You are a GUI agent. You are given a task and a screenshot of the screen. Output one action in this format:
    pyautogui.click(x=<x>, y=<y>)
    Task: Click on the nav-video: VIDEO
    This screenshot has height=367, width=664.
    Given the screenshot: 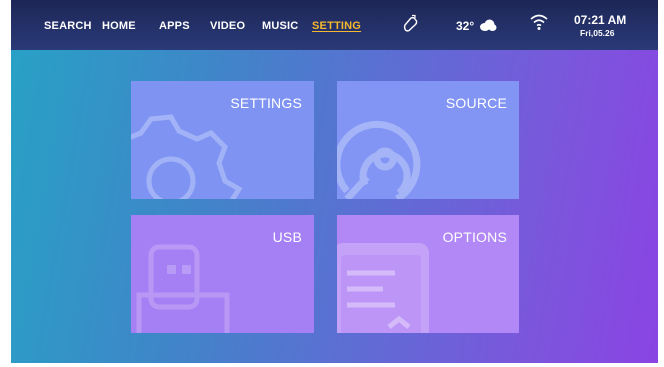 What is the action you would take?
    pyautogui.click(x=227, y=26)
    